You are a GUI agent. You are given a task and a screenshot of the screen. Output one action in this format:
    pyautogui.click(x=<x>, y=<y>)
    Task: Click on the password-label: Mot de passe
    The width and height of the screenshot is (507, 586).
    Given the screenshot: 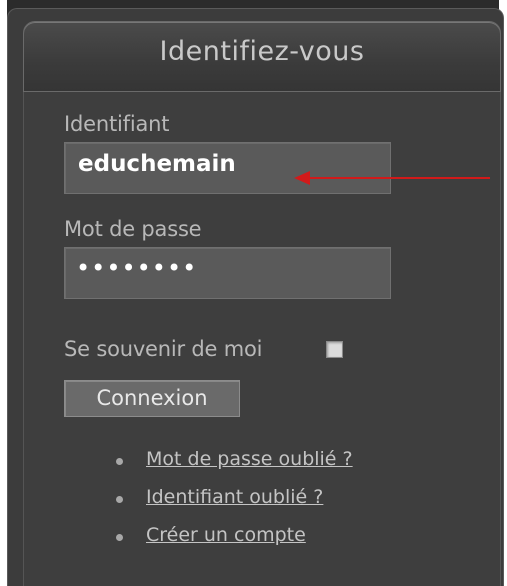 What is the action you would take?
    pyautogui.click(x=133, y=229)
    